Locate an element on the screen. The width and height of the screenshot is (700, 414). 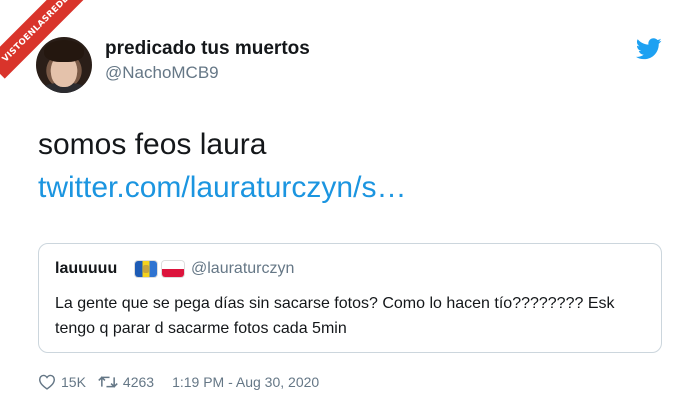
poland-flag-icon is located at coordinates (173, 269).